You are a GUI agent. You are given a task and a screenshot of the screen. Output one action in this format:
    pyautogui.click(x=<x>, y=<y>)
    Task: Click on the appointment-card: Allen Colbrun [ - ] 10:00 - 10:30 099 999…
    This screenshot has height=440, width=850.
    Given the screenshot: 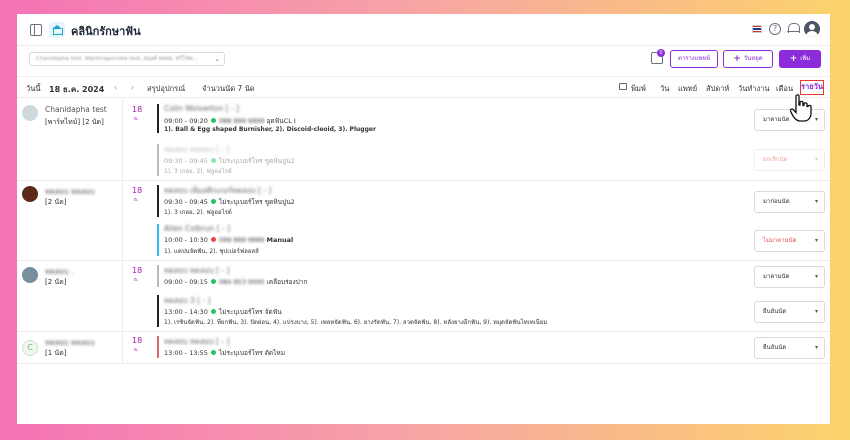 What is the action you would take?
    pyautogui.click(x=437, y=240)
    